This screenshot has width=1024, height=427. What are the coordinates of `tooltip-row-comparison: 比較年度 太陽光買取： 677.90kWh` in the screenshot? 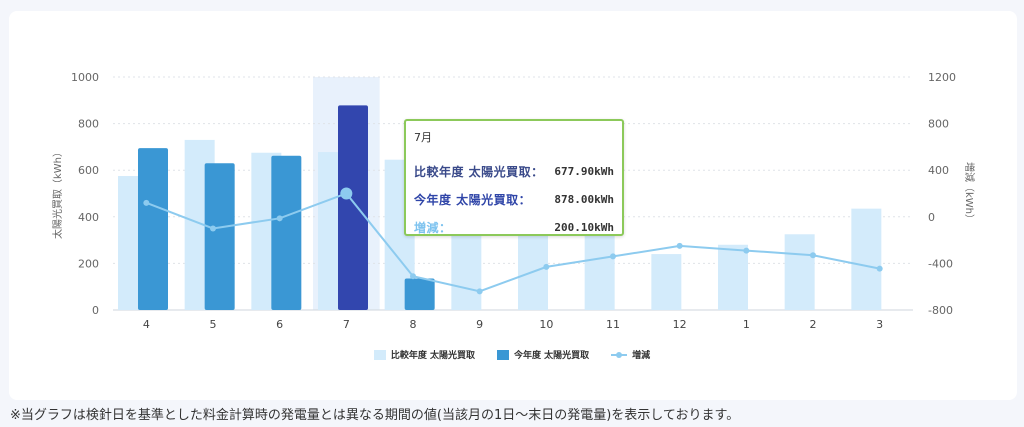 It's located at (514, 171).